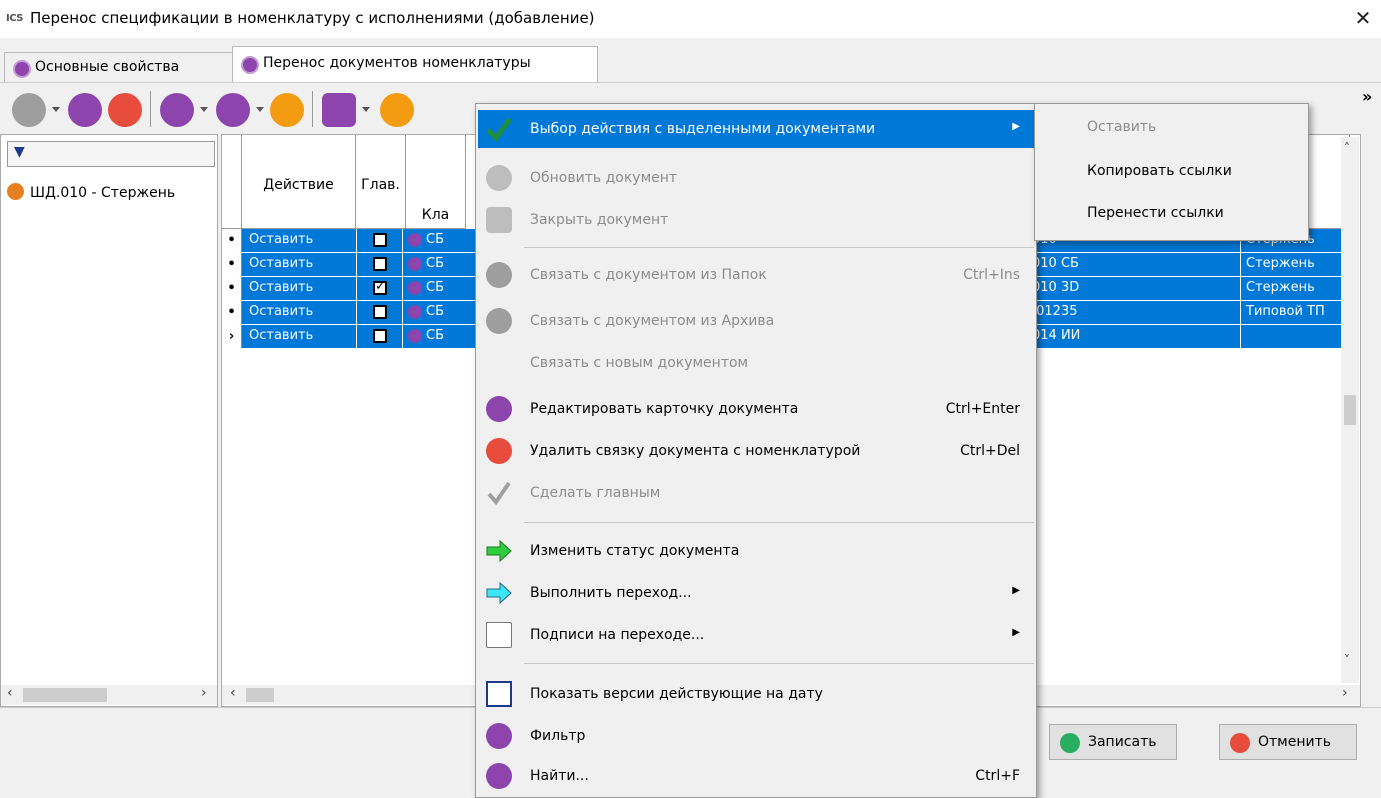 Image resolution: width=1381 pixels, height=798 pixels. I want to click on scroll-up-arrow: ˄, so click(1347, 148).